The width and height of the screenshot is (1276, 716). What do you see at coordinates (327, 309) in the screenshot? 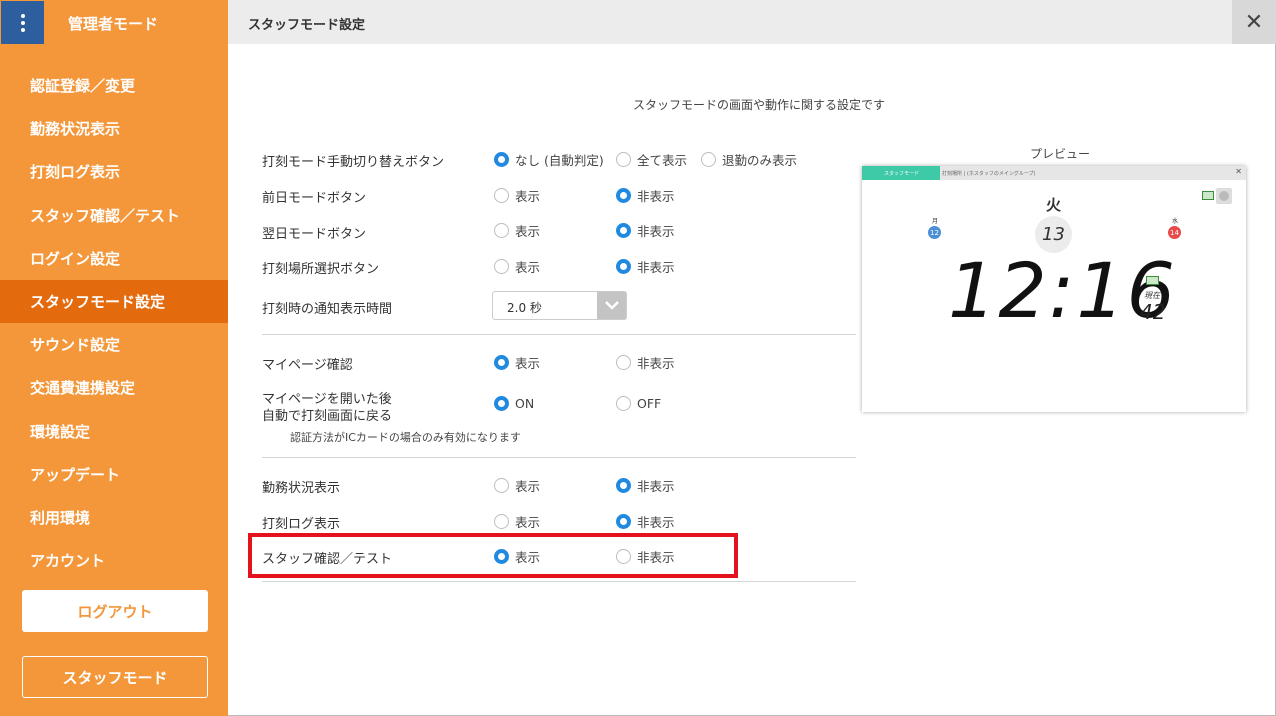
I see `setting-label-notification-duration: 打刻時の通知表示時間` at bounding box center [327, 309].